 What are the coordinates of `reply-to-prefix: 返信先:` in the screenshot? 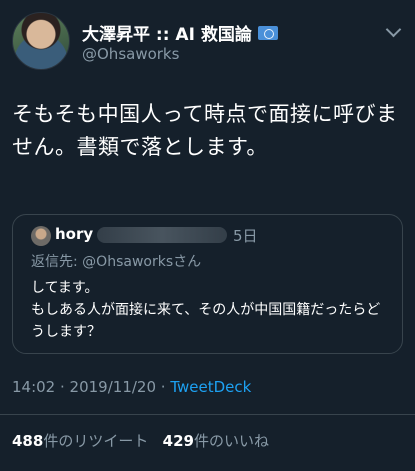 It's located at (57, 262).